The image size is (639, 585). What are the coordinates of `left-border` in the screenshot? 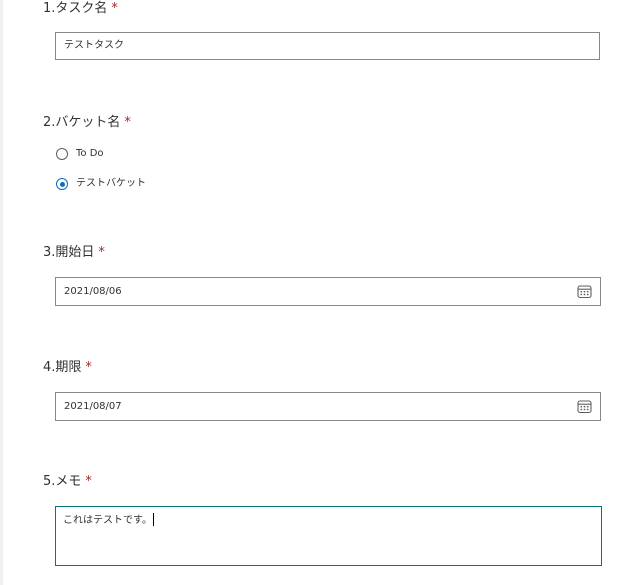 It's located at (1, 292).